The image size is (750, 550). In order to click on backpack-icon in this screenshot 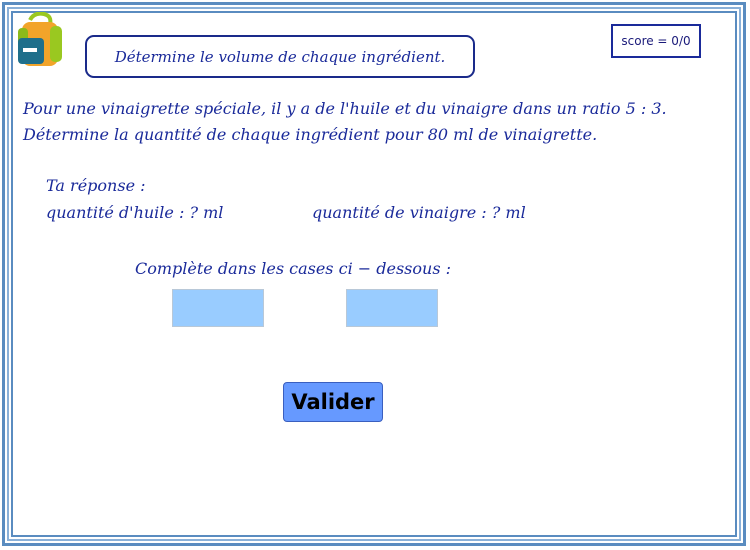, I will do `click(40, 39)`.